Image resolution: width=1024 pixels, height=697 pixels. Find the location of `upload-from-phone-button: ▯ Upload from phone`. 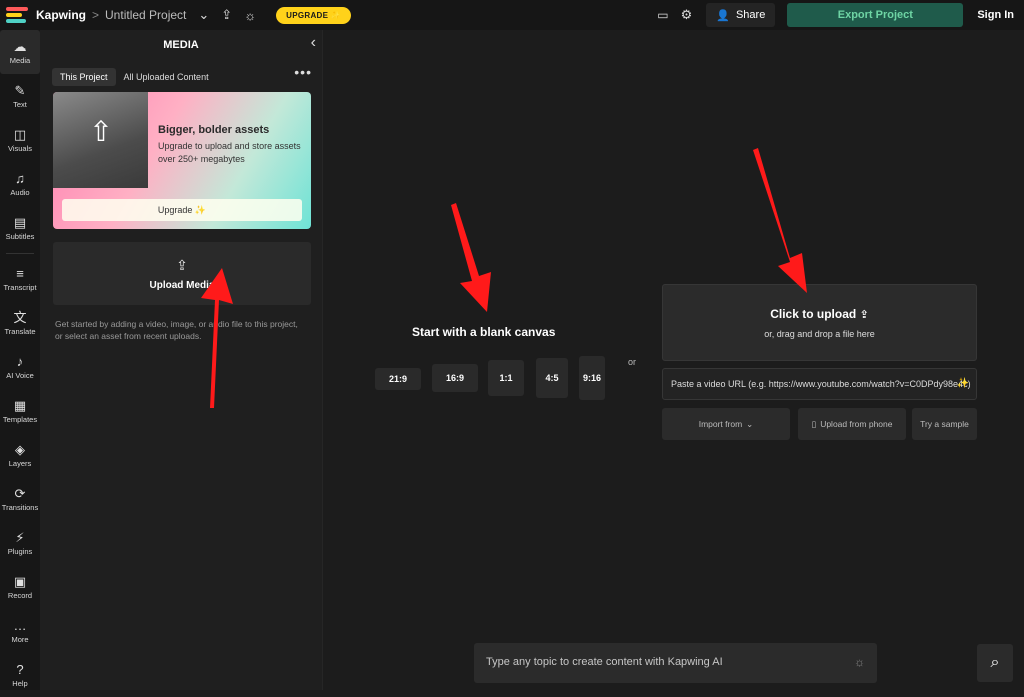

upload-from-phone-button: ▯ Upload from phone is located at coordinates (852, 424).